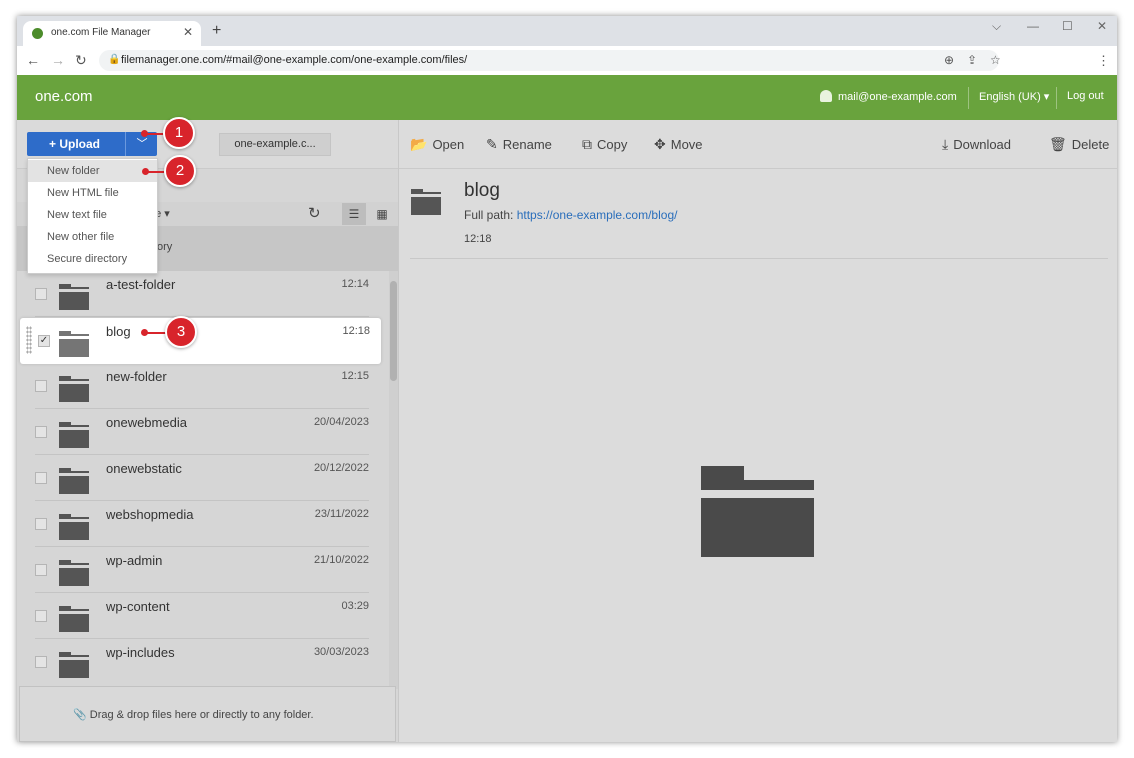  What do you see at coordinates (136, 376) in the screenshot?
I see `file-name: new-folder` at bounding box center [136, 376].